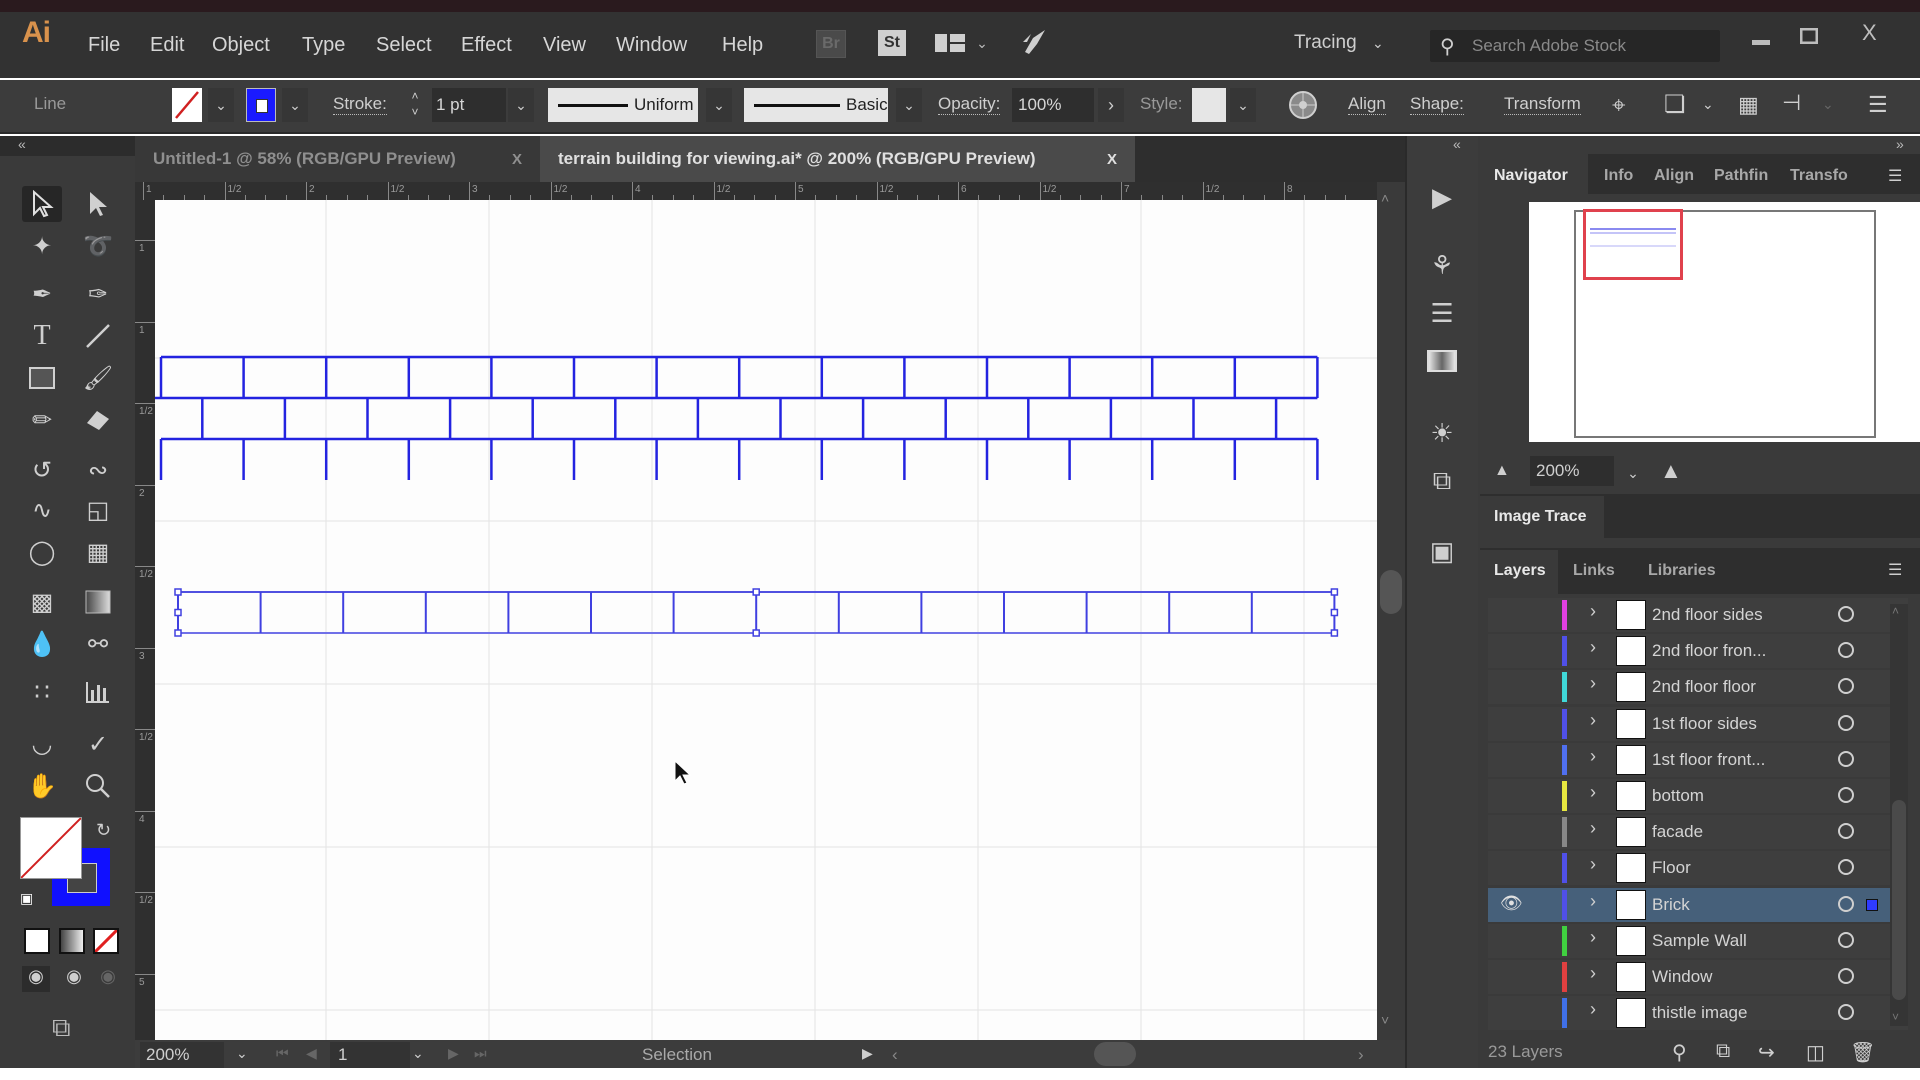 This screenshot has height=1080, width=1920. Describe the element at coordinates (108, 979) in the screenshot. I see `draw-inside-icon: ◉` at that location.